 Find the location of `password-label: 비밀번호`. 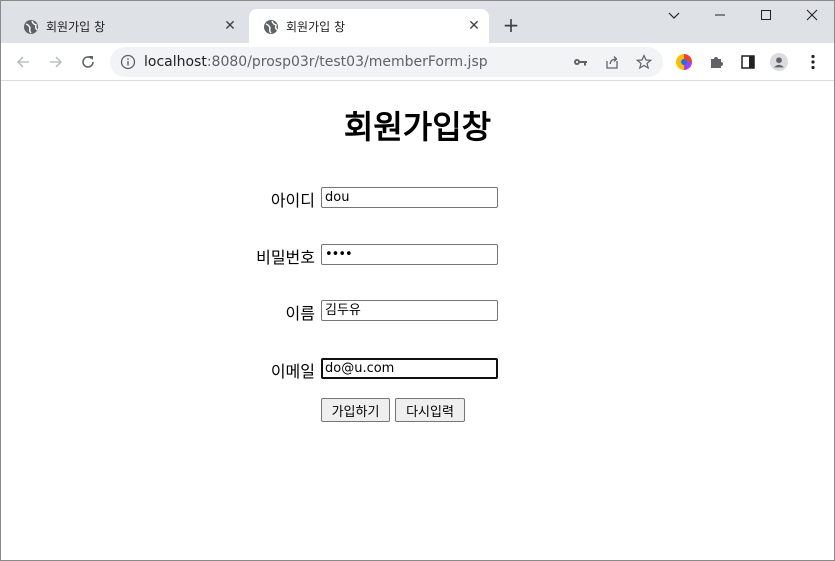

password-label: 비밀번호 is located at coordinates (285, 257).